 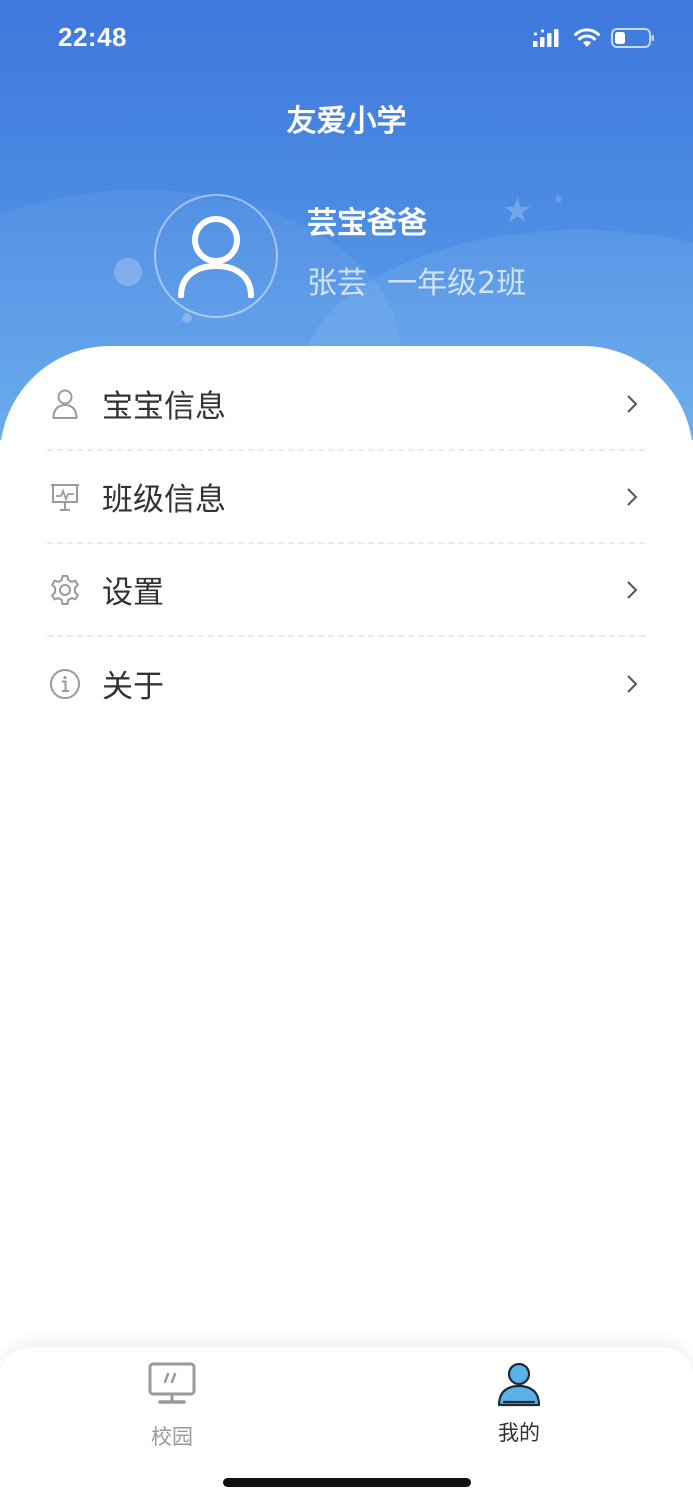 I want to click on user-subtitle: 张芸 一年级2班, so click(x=416, y=280).